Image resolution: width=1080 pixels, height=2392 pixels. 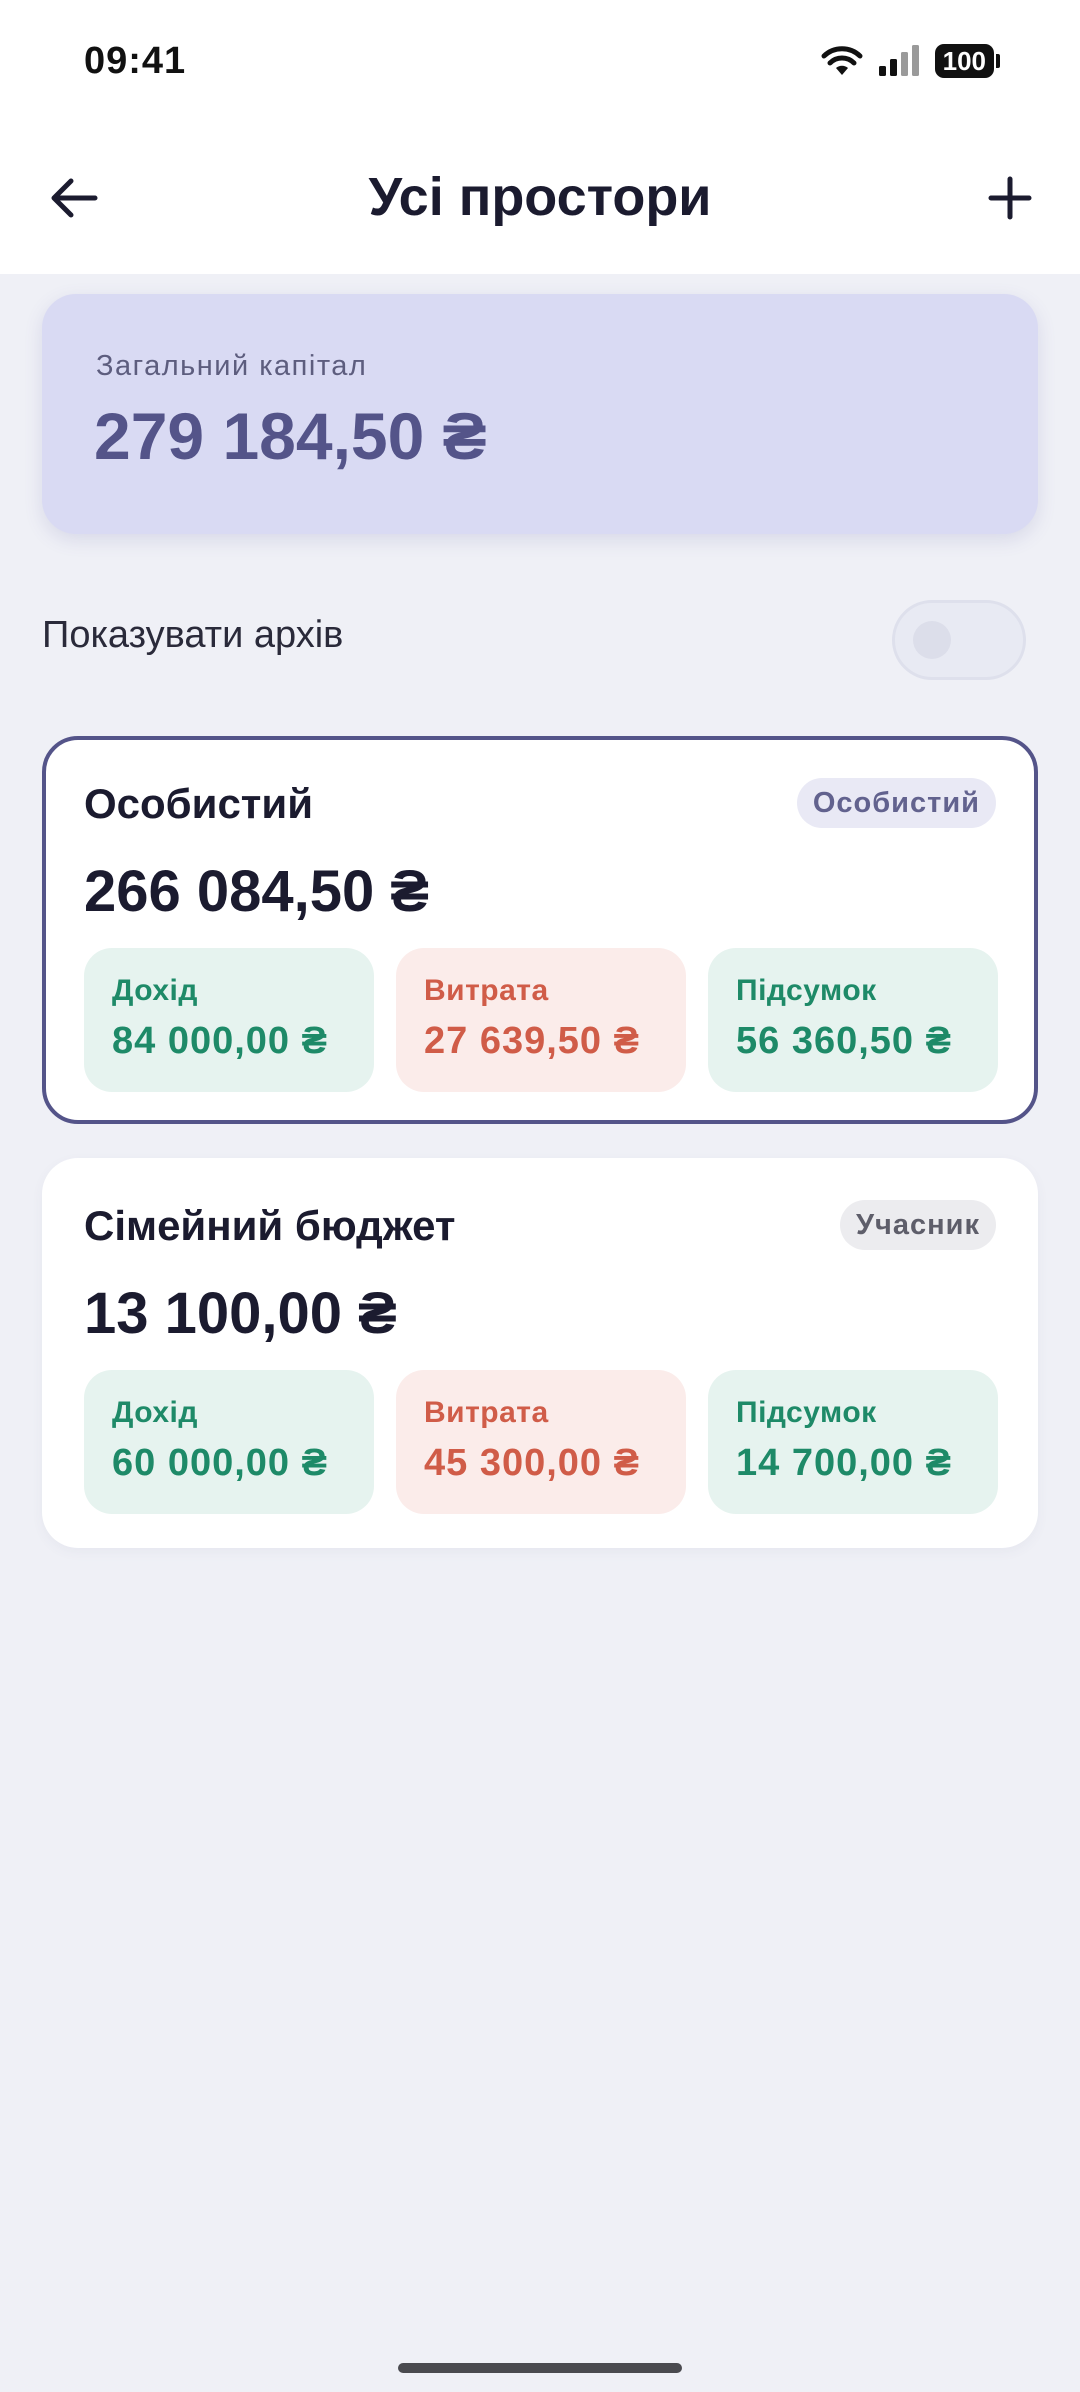 What do you see at coordinates (290, 436) in the screenshot?
I see `total-capital-value: 279 184,50 ₴` at bounding box center [290, 436].